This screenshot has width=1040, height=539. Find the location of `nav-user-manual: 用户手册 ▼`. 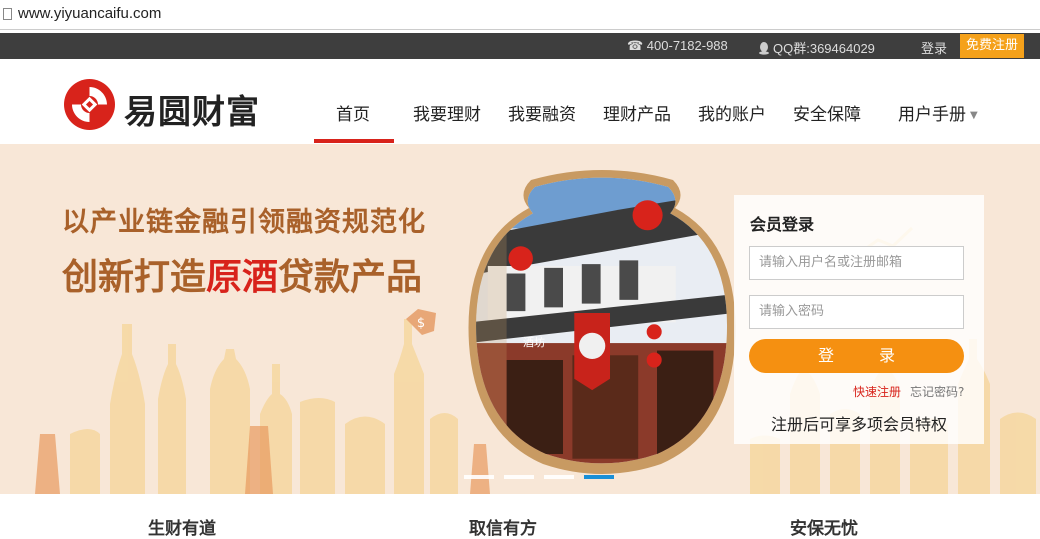

nav-user-manual: 用户手册 ▼ is located at coordinates (938, 112).